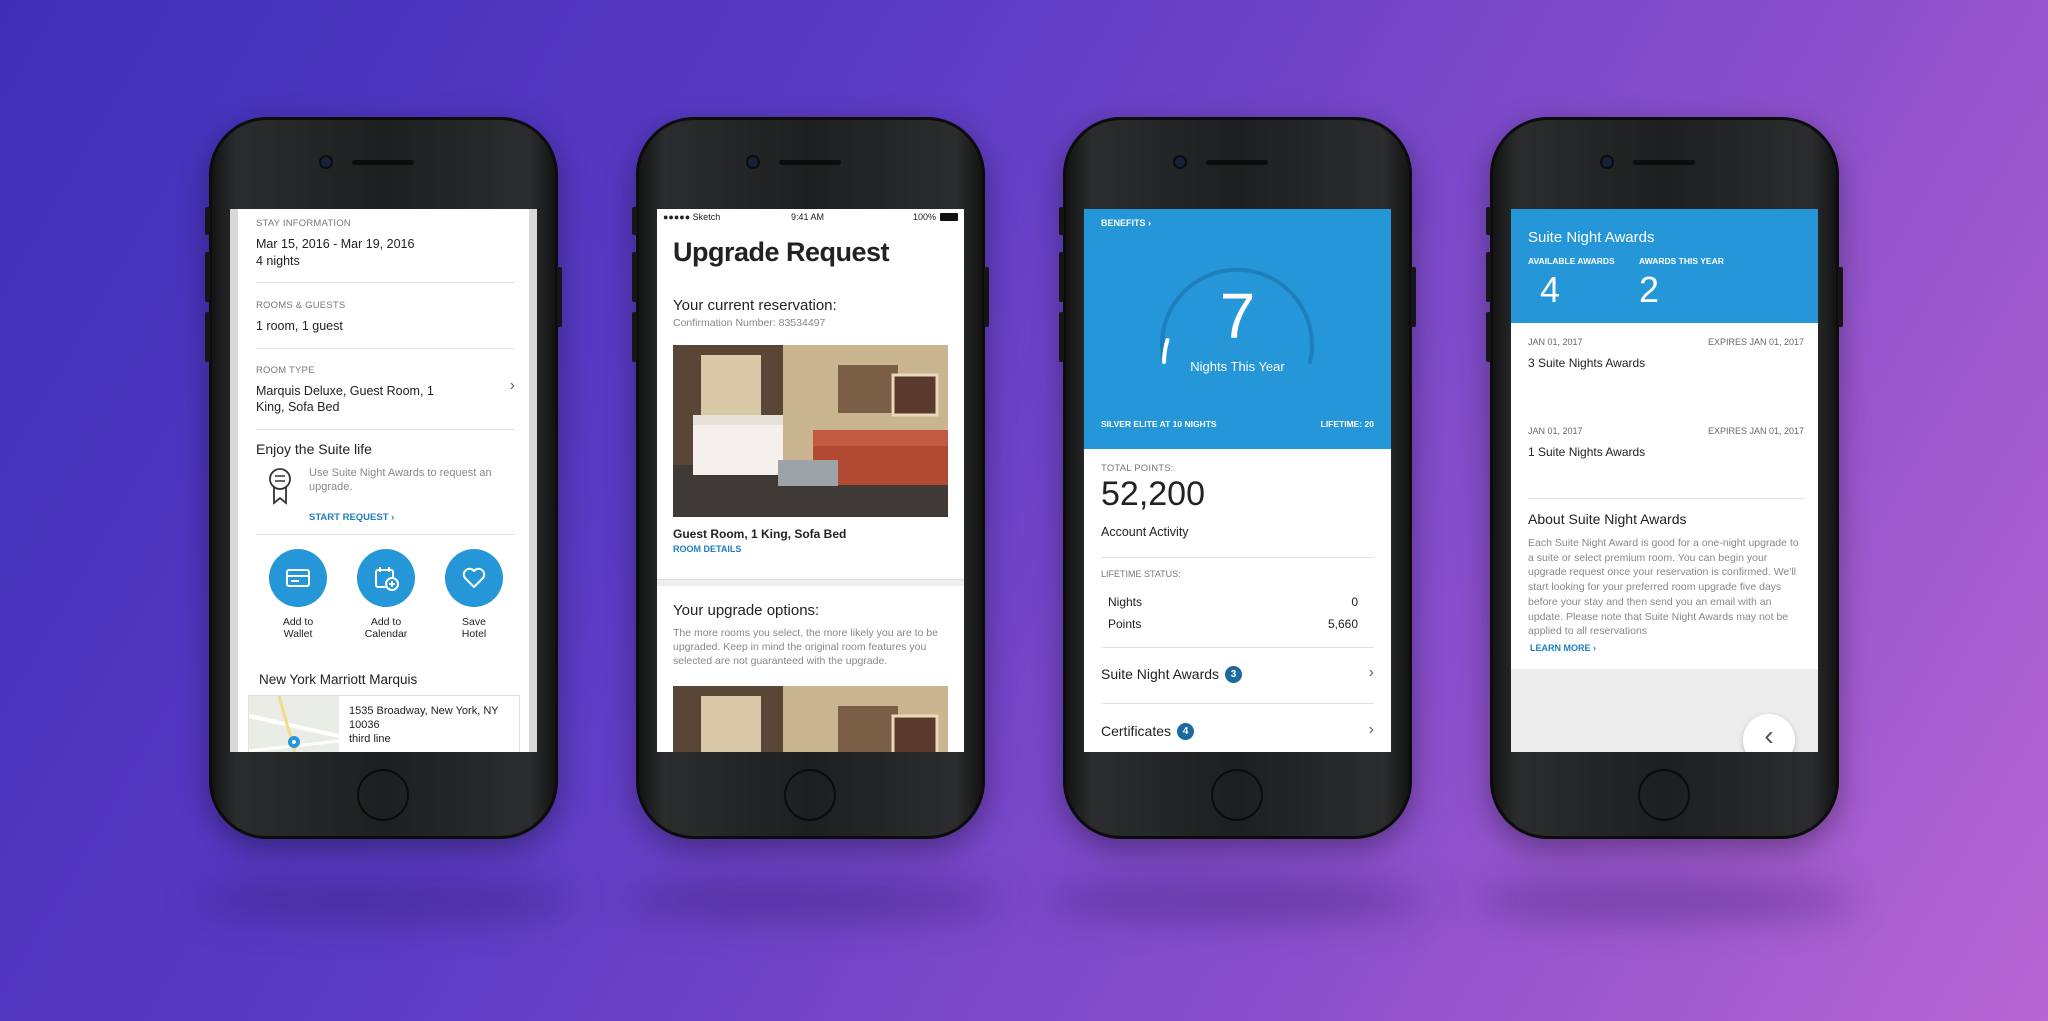 This screenshot has height=1021, width=2048. What do you see at coordinates (1237, 732) in the screenshot?
I see `certificates-row: Certificates 4 ›` at bounding box center [1237, 732].